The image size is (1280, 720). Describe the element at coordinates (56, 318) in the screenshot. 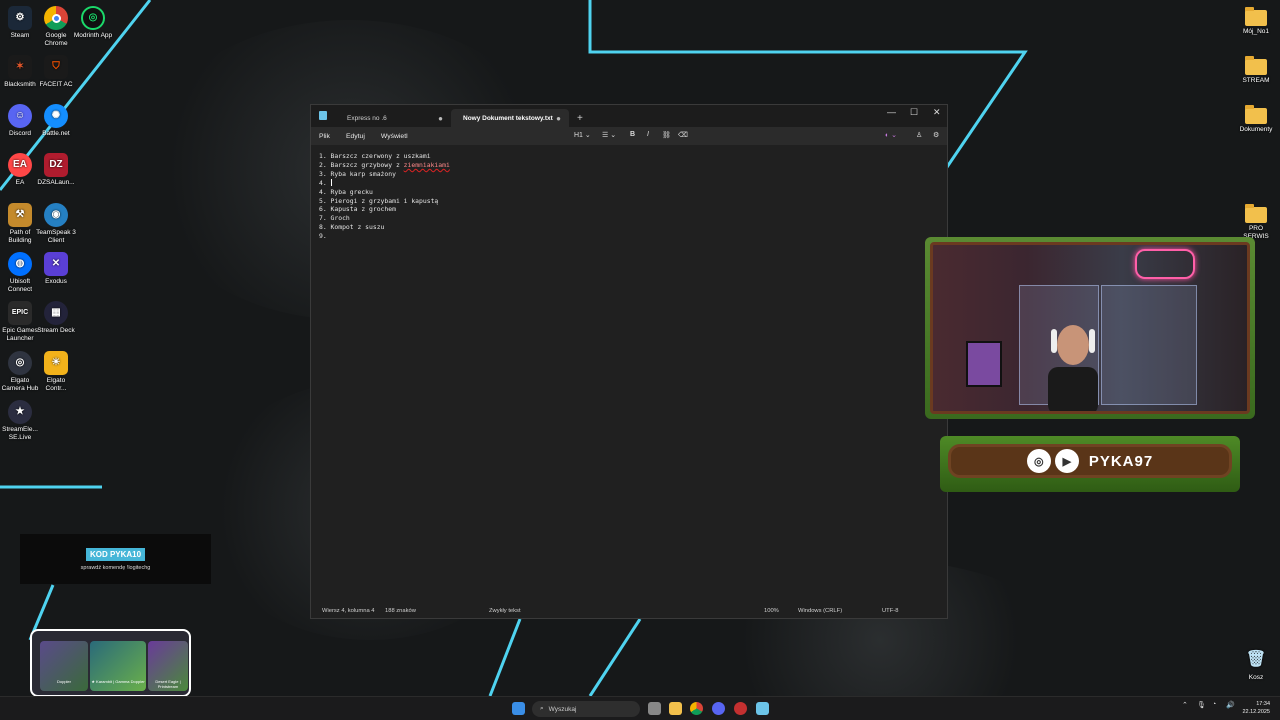

I see `desktop-icon-streamdeck: ▦ Stream Deck` at that location.